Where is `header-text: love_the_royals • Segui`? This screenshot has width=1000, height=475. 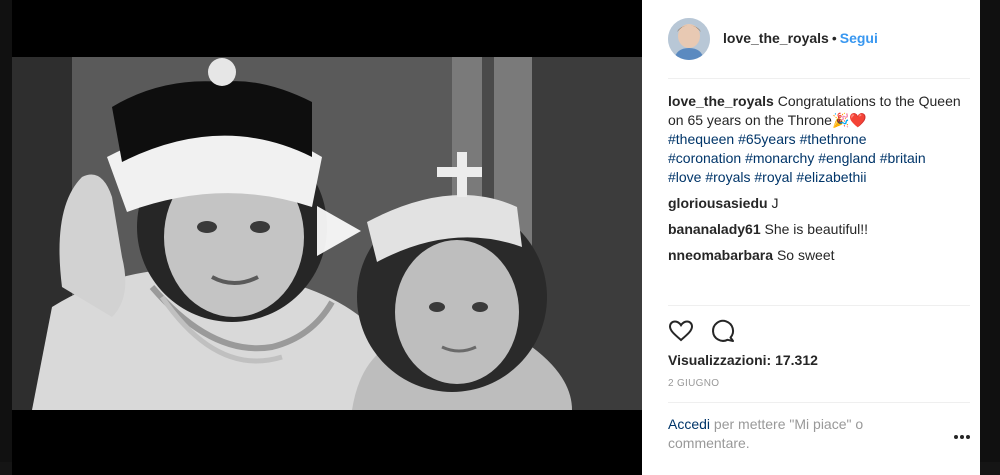
header-text: love_the_royals • Segui is located at coordinates (800, 38).